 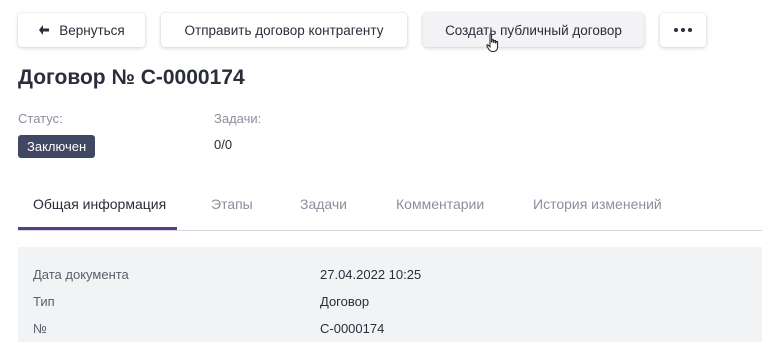 What do you see at coordinates (40, 328) in the screenshot?
I see `info-label-number: №` at bounding box center [40, 328].